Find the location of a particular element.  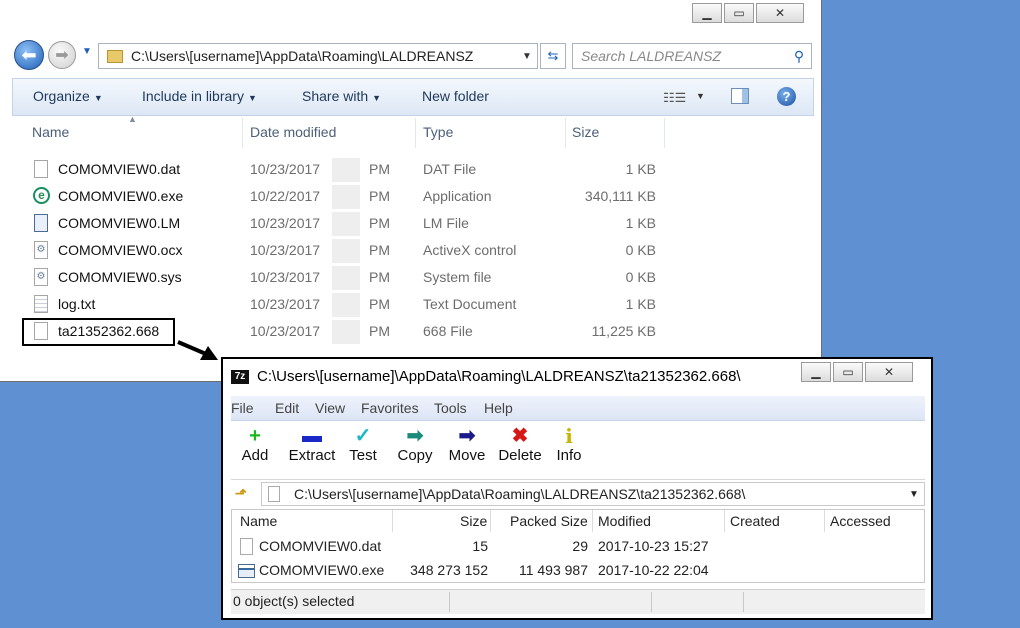

file-date: 10/22/2017 is located at coordinates (285, 196).